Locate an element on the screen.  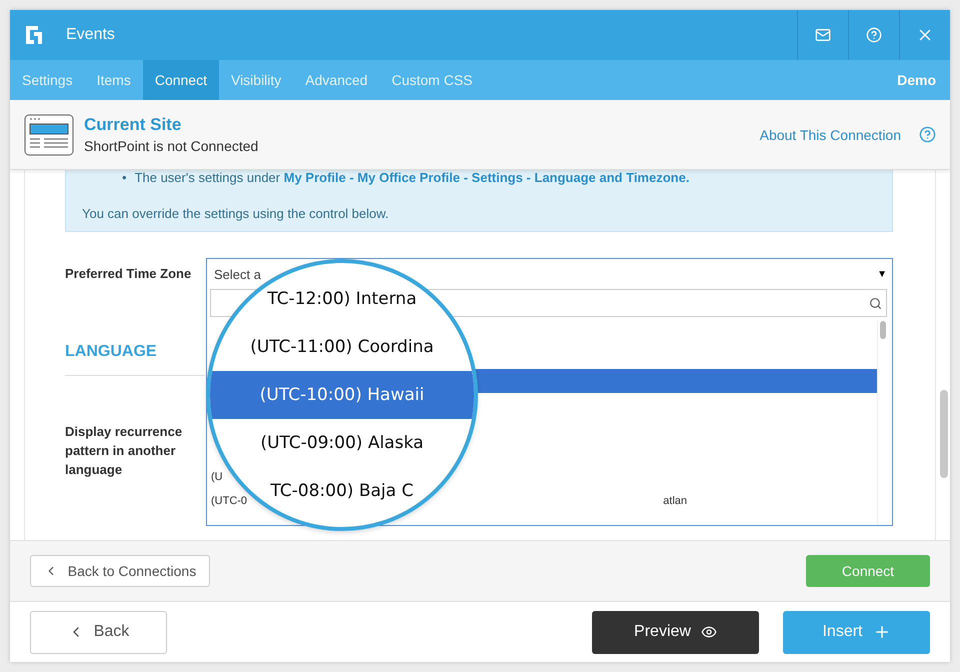
site-icon is located at coordinates (49, 135).